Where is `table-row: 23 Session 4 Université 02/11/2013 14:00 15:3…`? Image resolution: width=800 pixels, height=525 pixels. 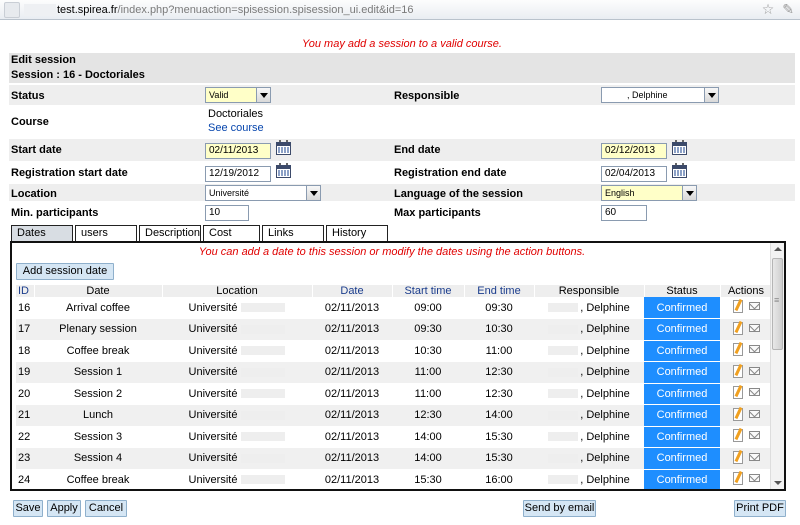 table-row: 23 Session 4 Université 02/11/2013 14:00 15:3… is located at coordinates (394, 458).